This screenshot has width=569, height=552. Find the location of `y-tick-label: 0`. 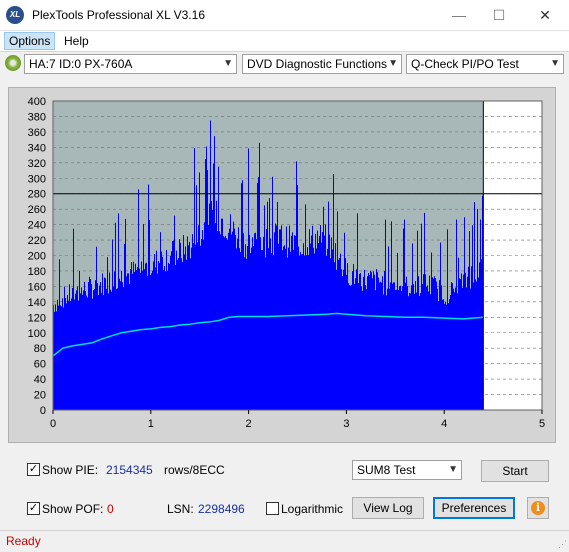

y-tick-label: 0 is located at coordinates (43, 411).